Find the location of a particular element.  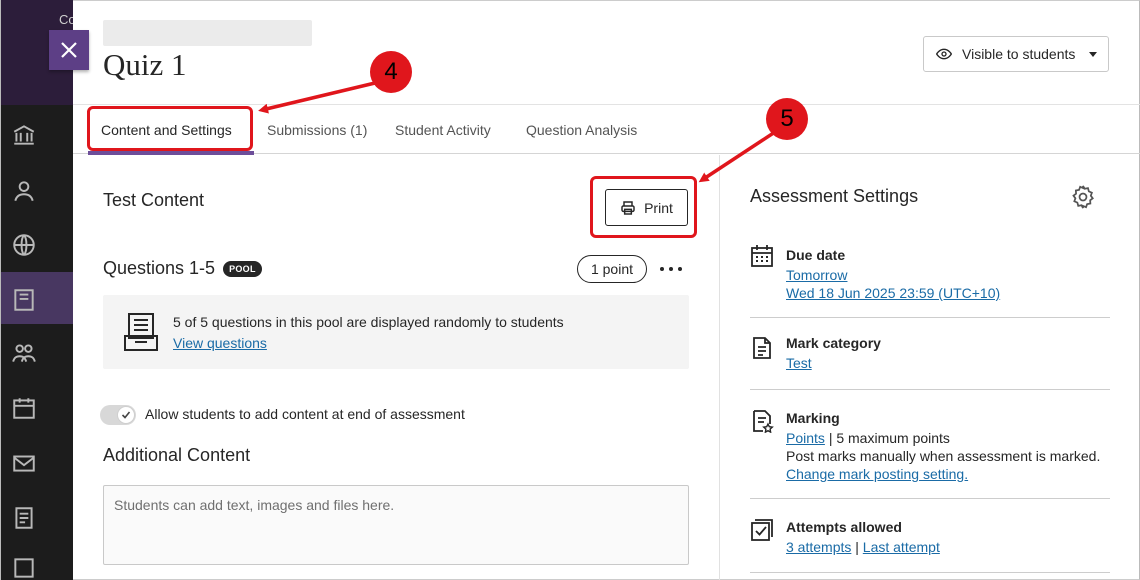

breadcrumb-placeholder is located at coordinates (207, 33).